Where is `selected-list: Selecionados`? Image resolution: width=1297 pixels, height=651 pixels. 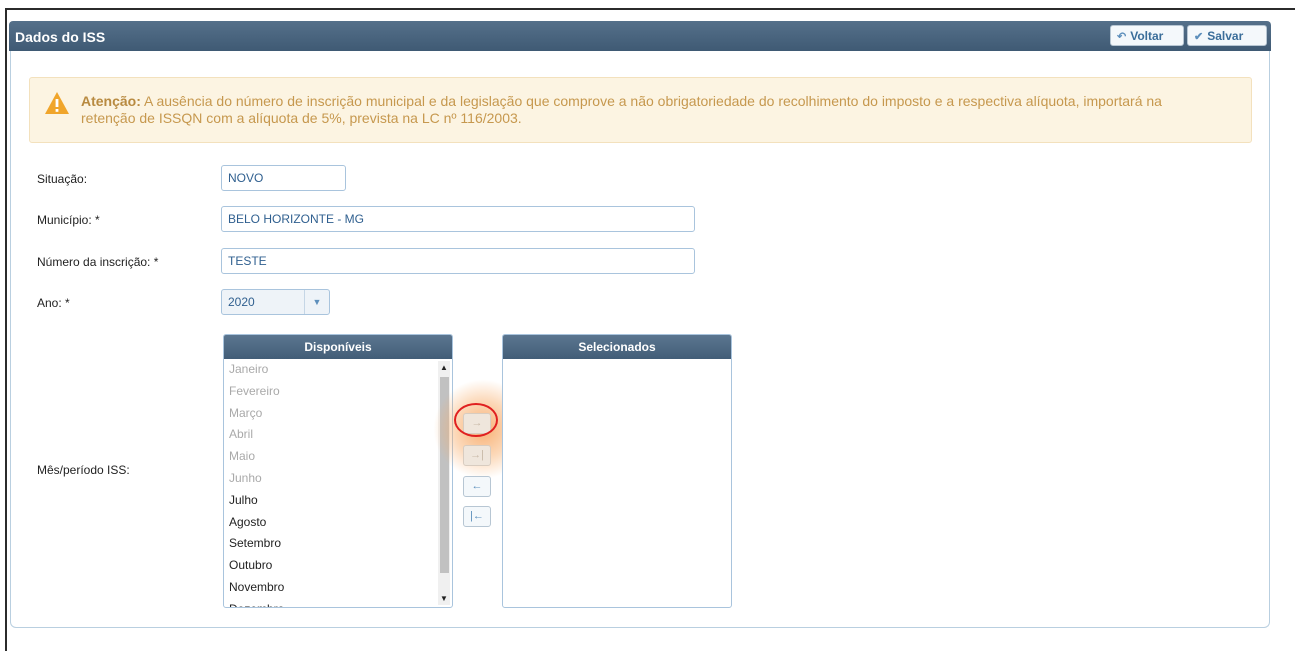 selected-list: Selecionados is located at coordinates (617, 471).